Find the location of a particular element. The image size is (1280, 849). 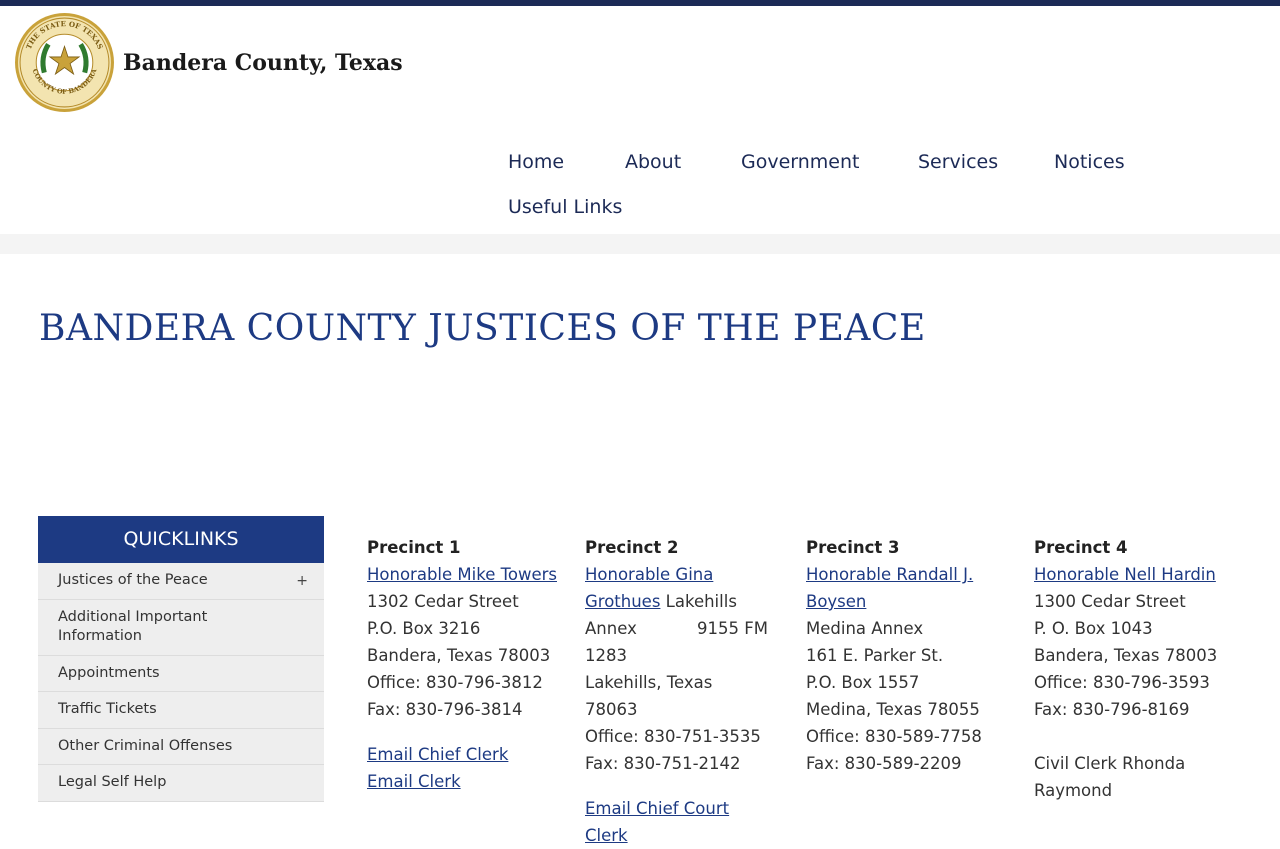

top-accent-bar is located at coordinates (640, 3).